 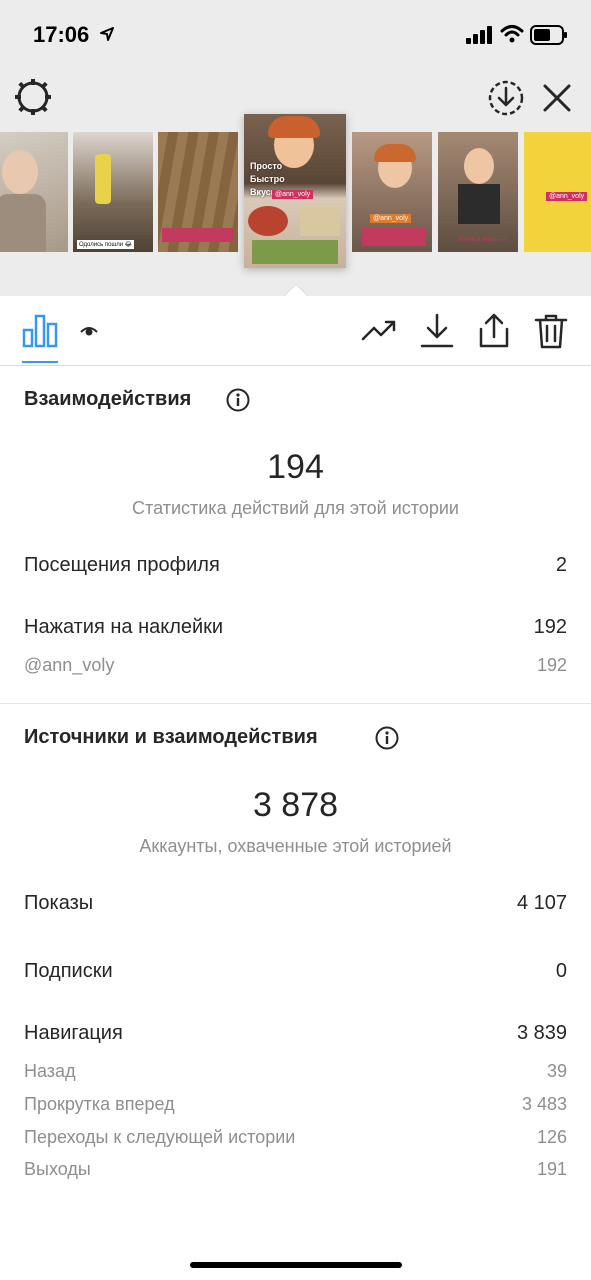 What do you see at coordinates (89, 331) in the screenshot?
I see `eye-icon` at bounding box center [89, 331].